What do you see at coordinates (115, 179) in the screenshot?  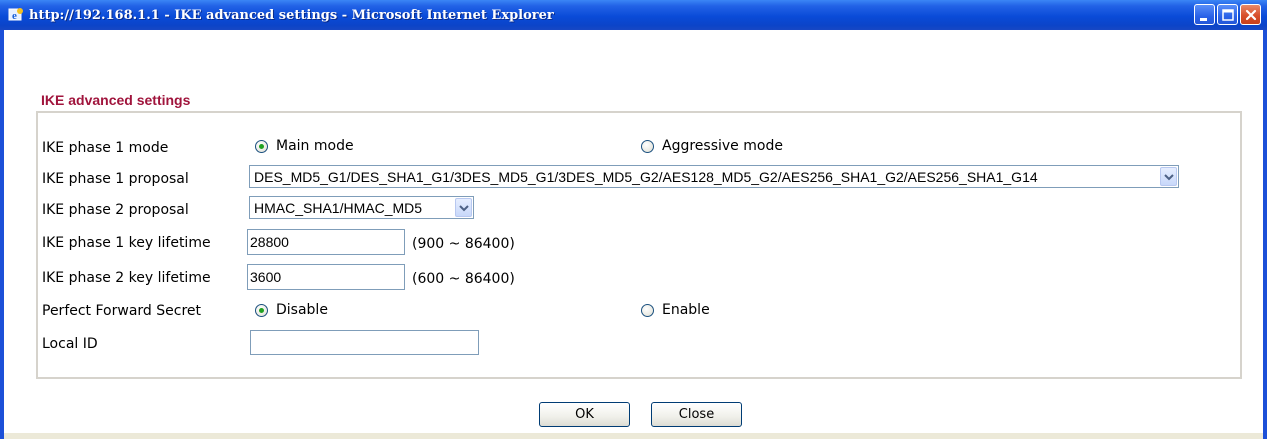 I see `phase1-proposal-label: IKE phase 1 proposal` at bounding box center [115, 179].